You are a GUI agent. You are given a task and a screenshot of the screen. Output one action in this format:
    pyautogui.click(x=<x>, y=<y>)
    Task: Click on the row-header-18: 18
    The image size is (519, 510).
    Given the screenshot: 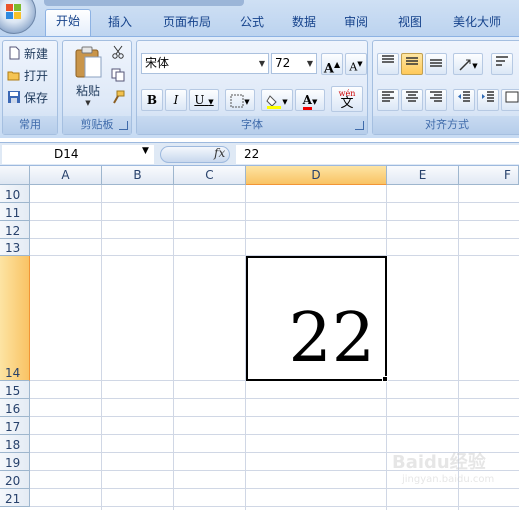 What is the action you would take?
    pyautogui.click(x=15, y=444)
    